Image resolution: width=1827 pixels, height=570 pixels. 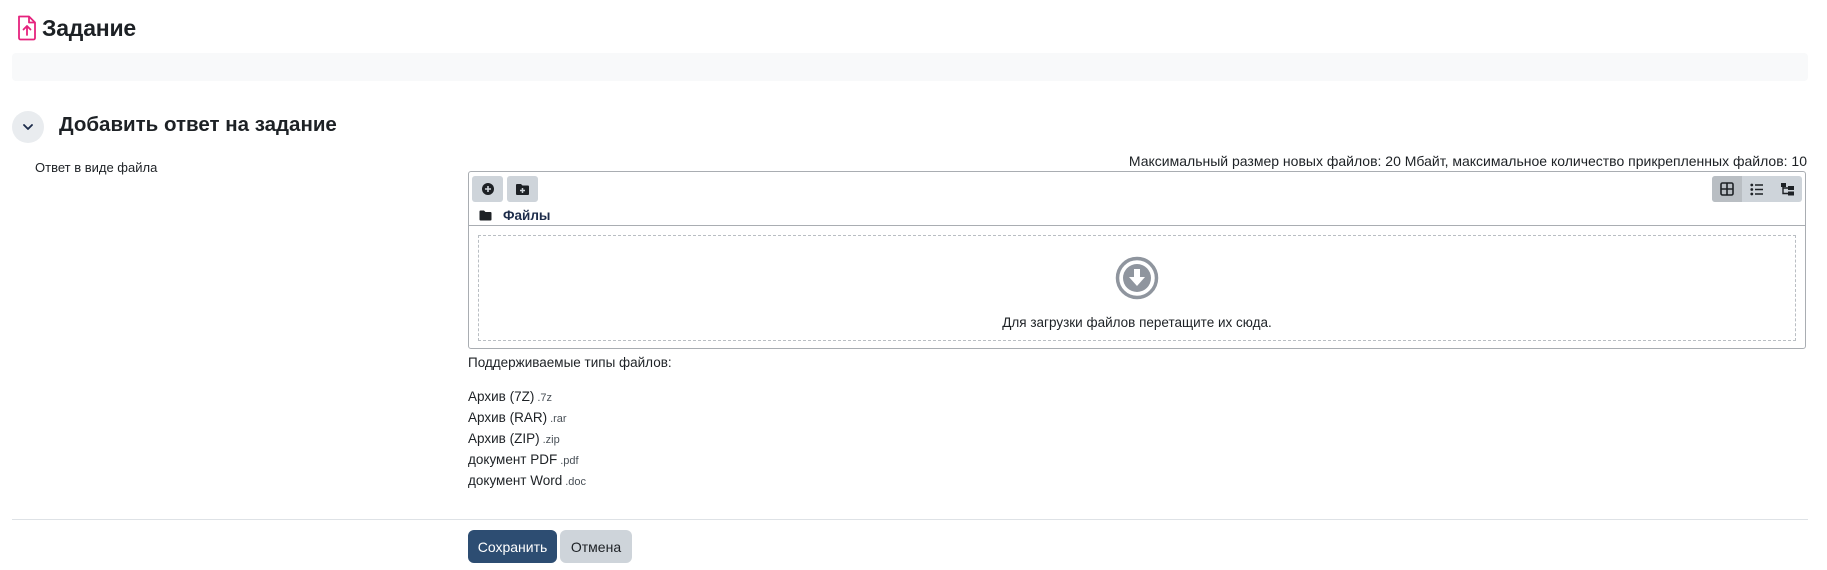 I want to click on file-path-breadcrumb: Файлы, so click(x=514, y=215).